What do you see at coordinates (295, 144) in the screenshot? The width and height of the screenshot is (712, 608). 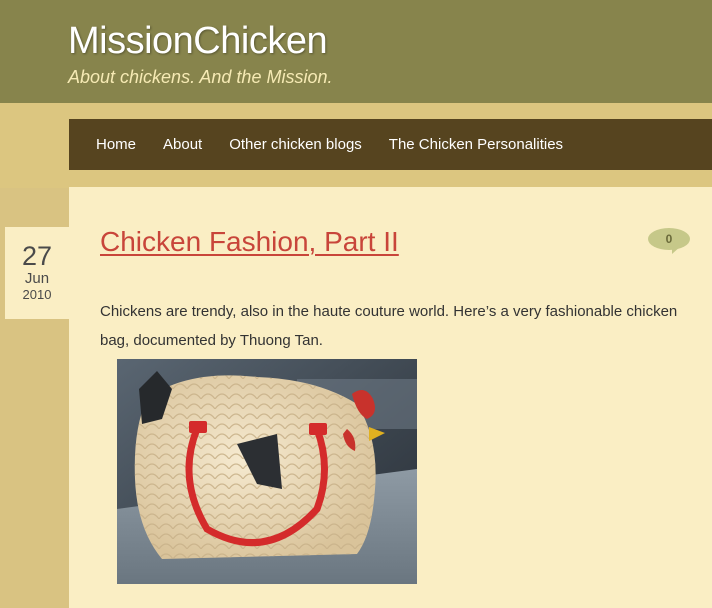 I see `nav-item-other-chicken-blogs: Other chicken blogs` at bounding box center [295, 144].